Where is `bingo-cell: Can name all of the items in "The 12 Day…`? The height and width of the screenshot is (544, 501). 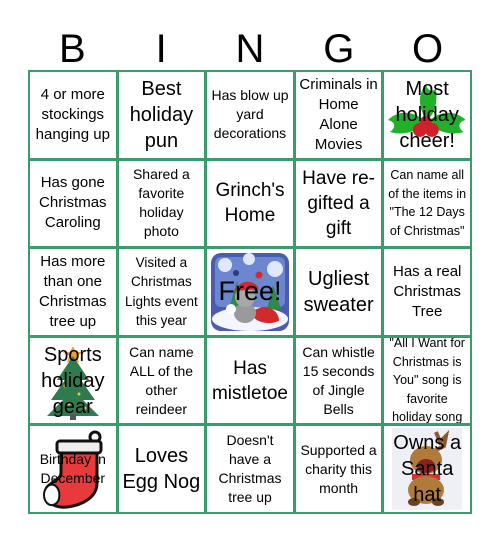 bingo-cell: Can name all of the items in "The 12 Day… is located at coordinates (427, 203).